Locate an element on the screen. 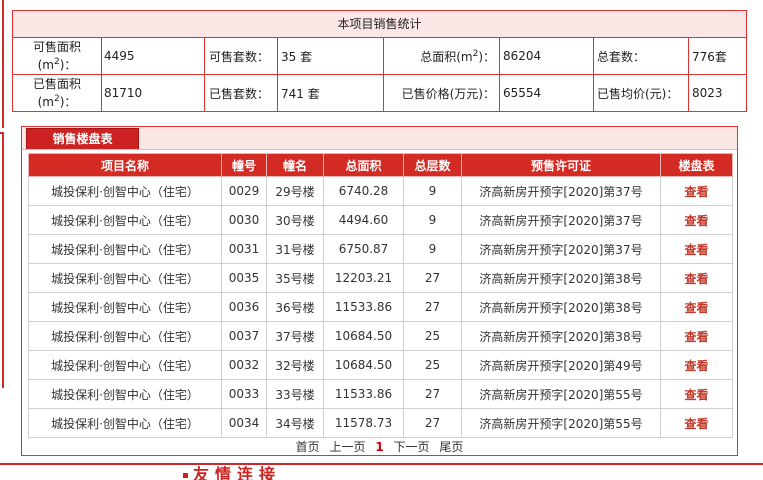 The width and height of the screenshot is (763, 480). pagination: 首页 上一页 1 下一页 尾页 is located at coordinates (379, 446).